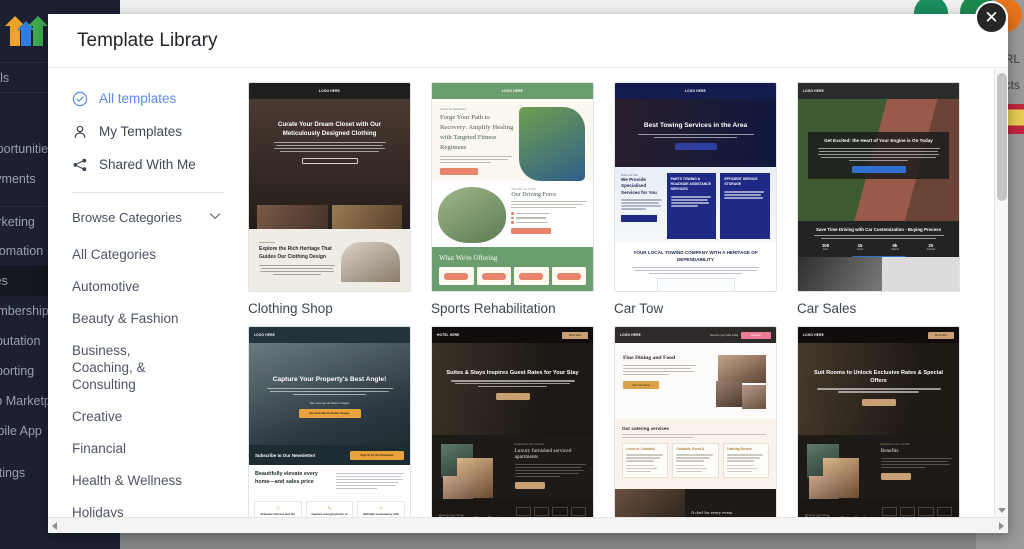  I want to click on hero-headline: Capture Your Property's Best Angle!, so click(329, 379).